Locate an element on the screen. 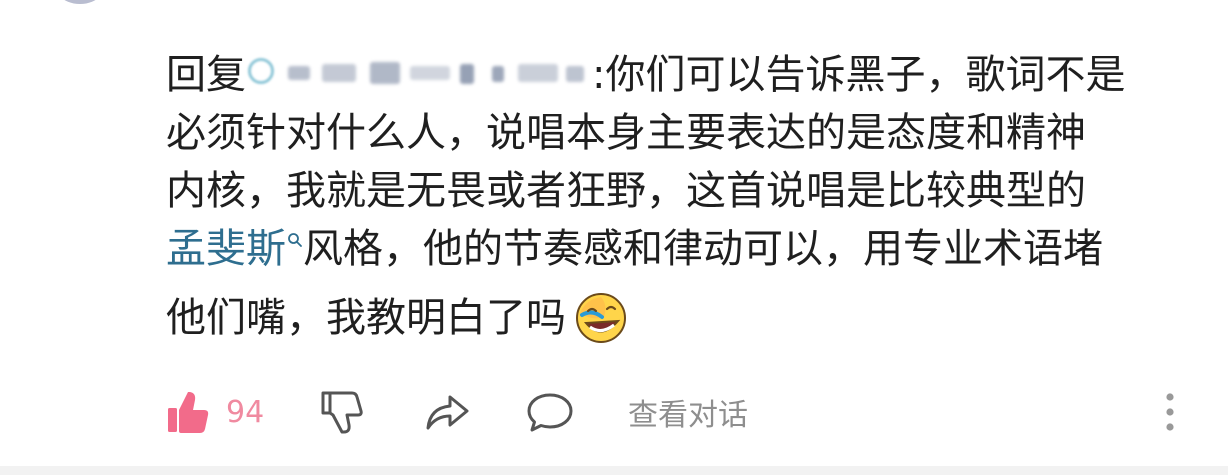 This screenshot has height=475, width=1228. comment-line-1-text: :你们可以告诉黑子，歌词不是 is located at coordinates (859, 75).